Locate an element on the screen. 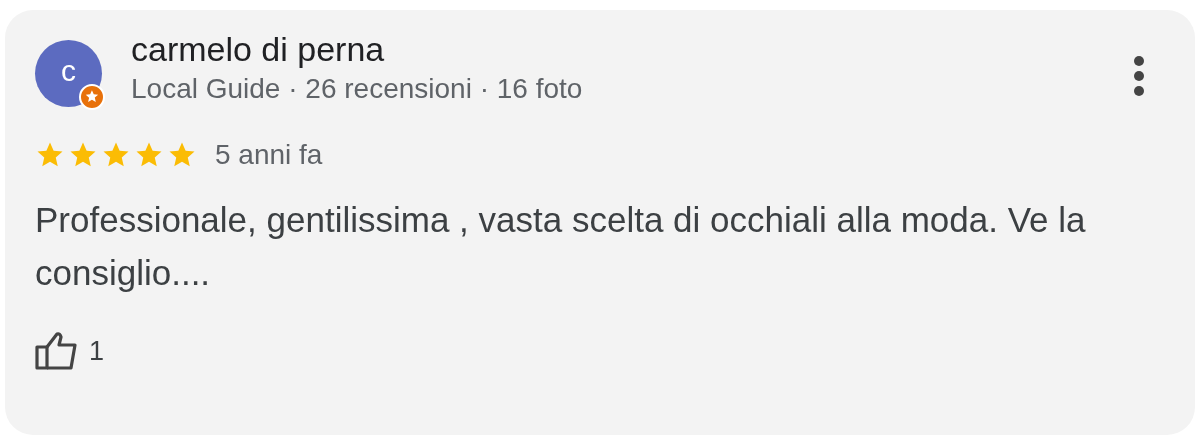 The image size is (1200, 441). thumbs-up-icon is located at coordinates (57, 351).